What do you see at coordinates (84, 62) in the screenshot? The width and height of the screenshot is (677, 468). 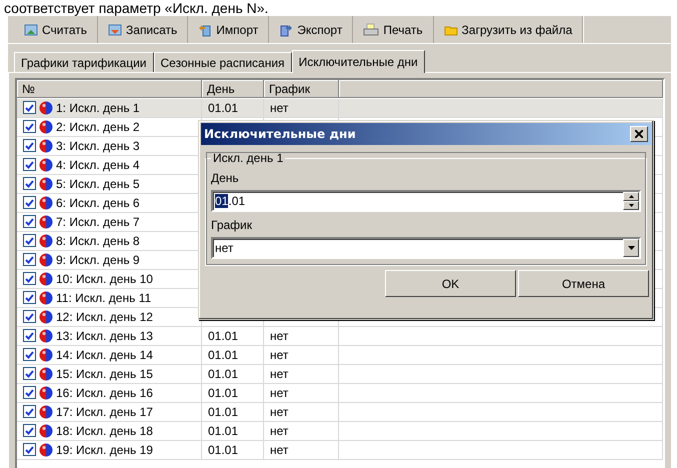 I see `tab: Графики тарификации` at bounding box center [84, 62].